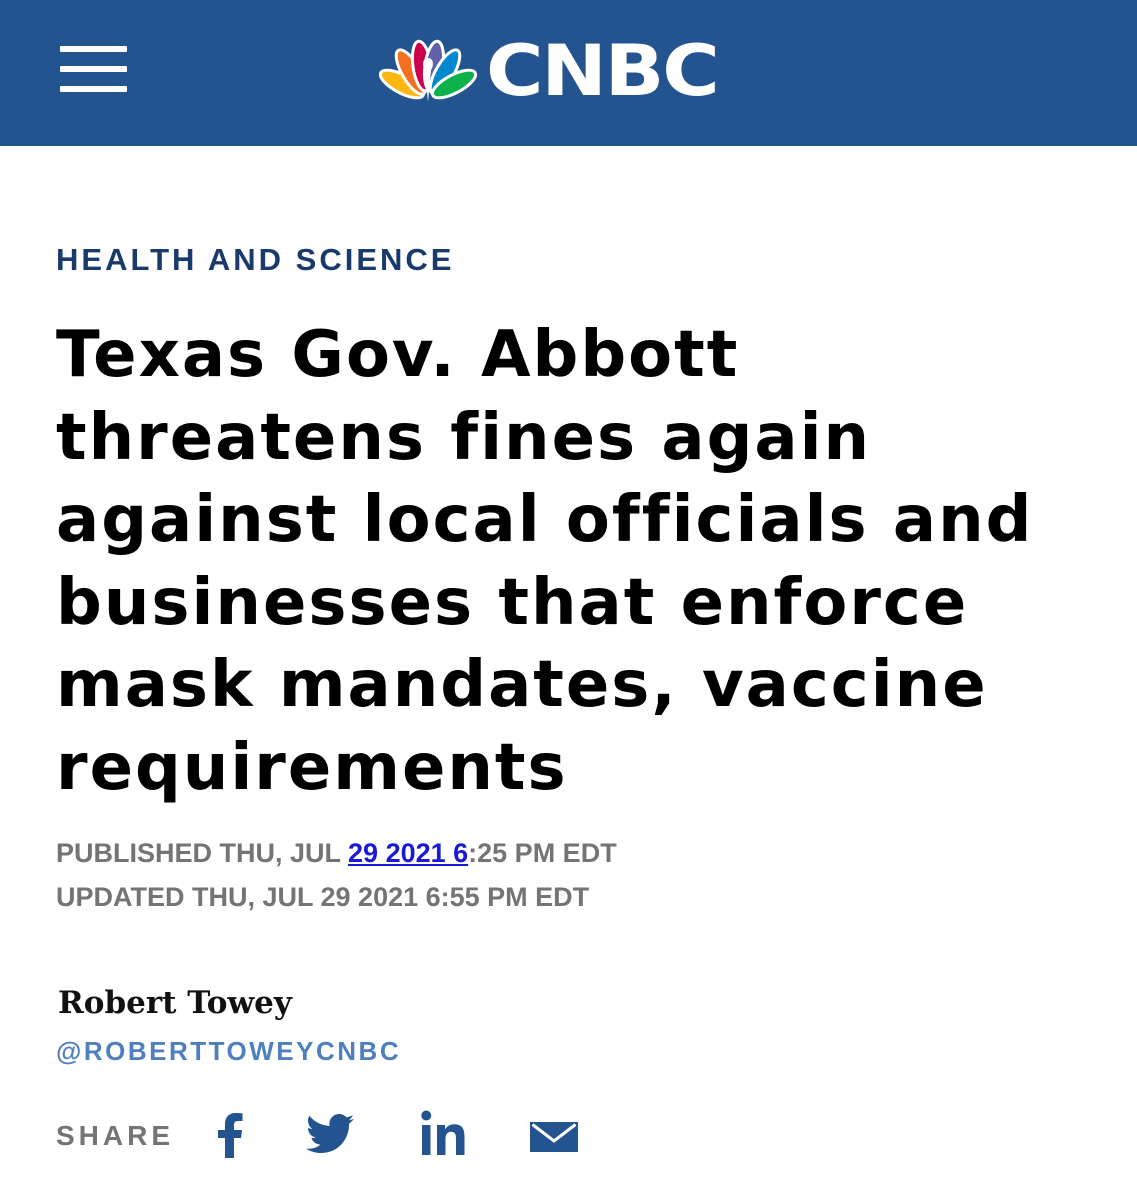 This screenshot has height=1200, width=1137. Describe the element at coordinates (228, 1051) in the screenshot. I see `author-twitter-handle: @ROBERTTOWEYCNBC` at that location.